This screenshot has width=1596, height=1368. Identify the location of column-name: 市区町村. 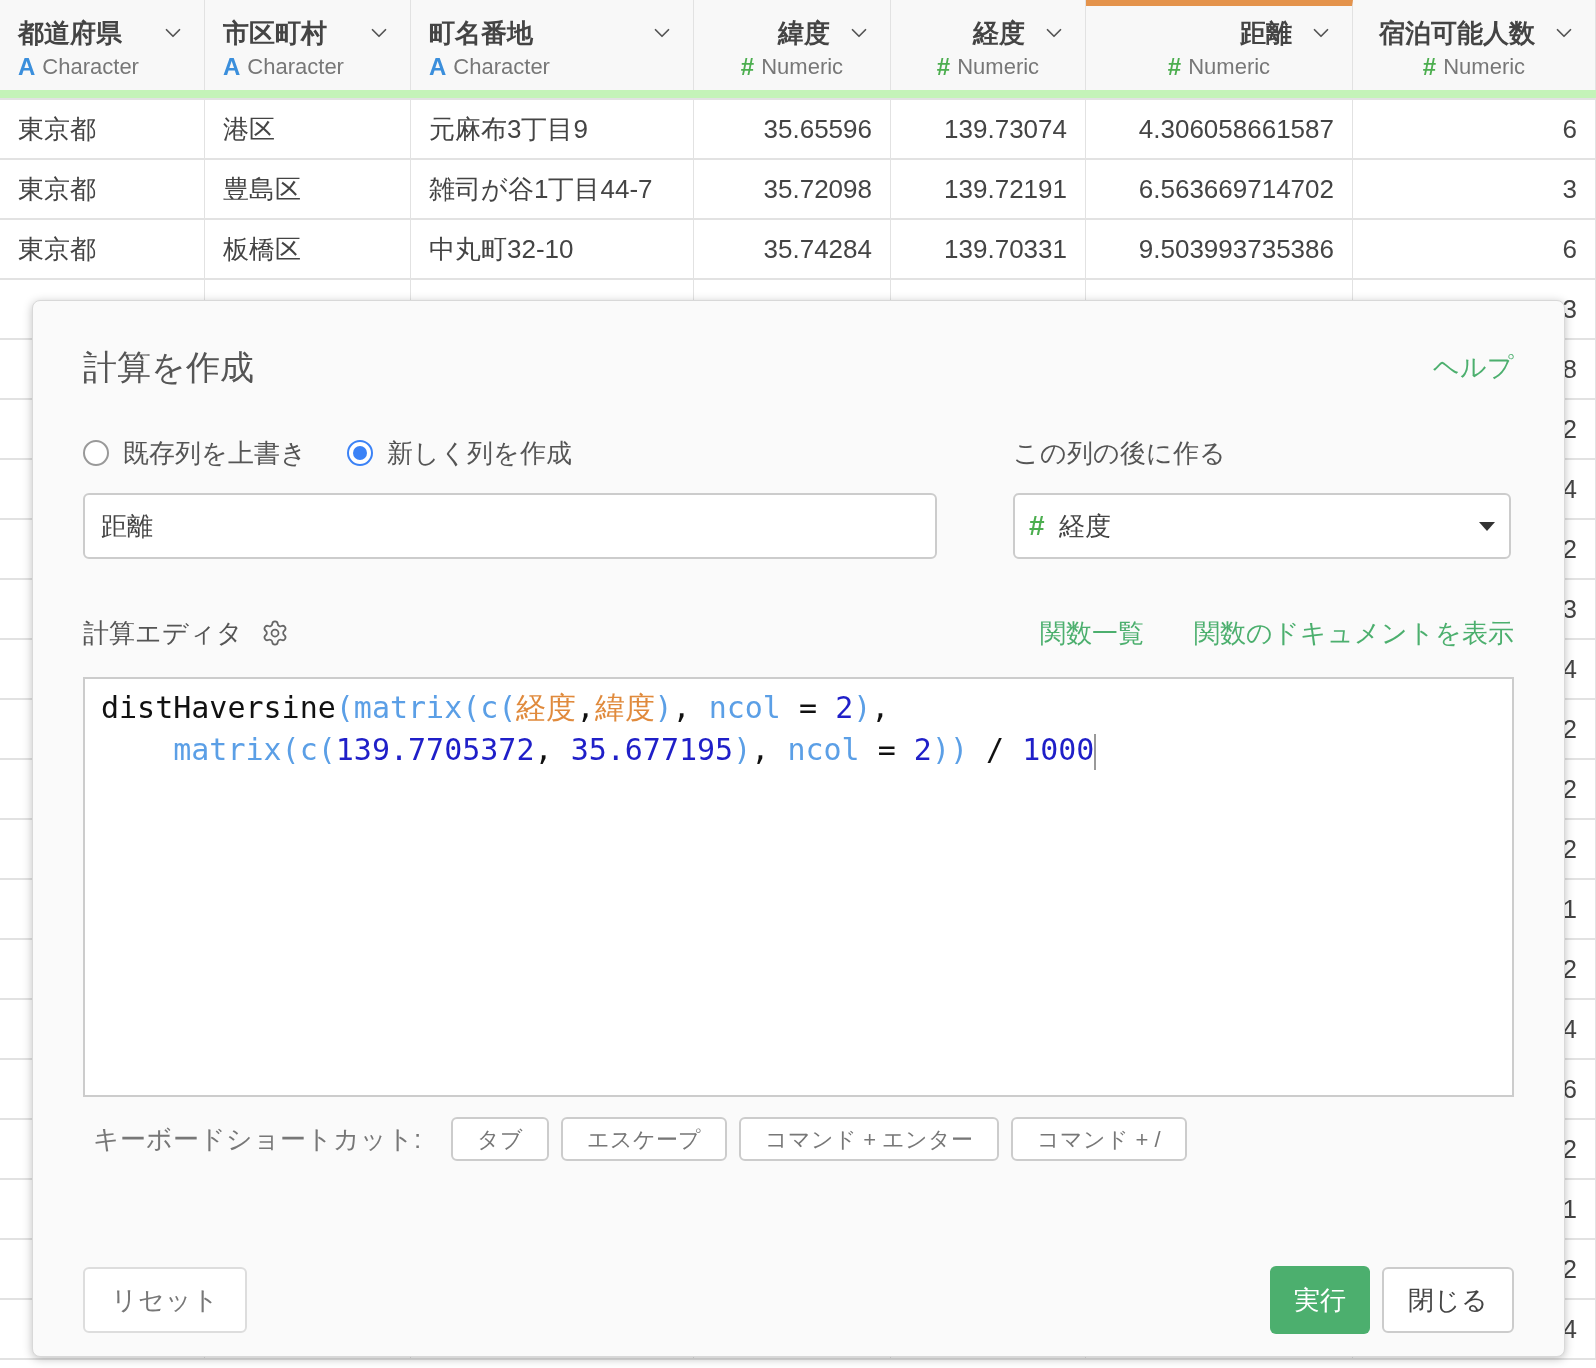
(275, 33).